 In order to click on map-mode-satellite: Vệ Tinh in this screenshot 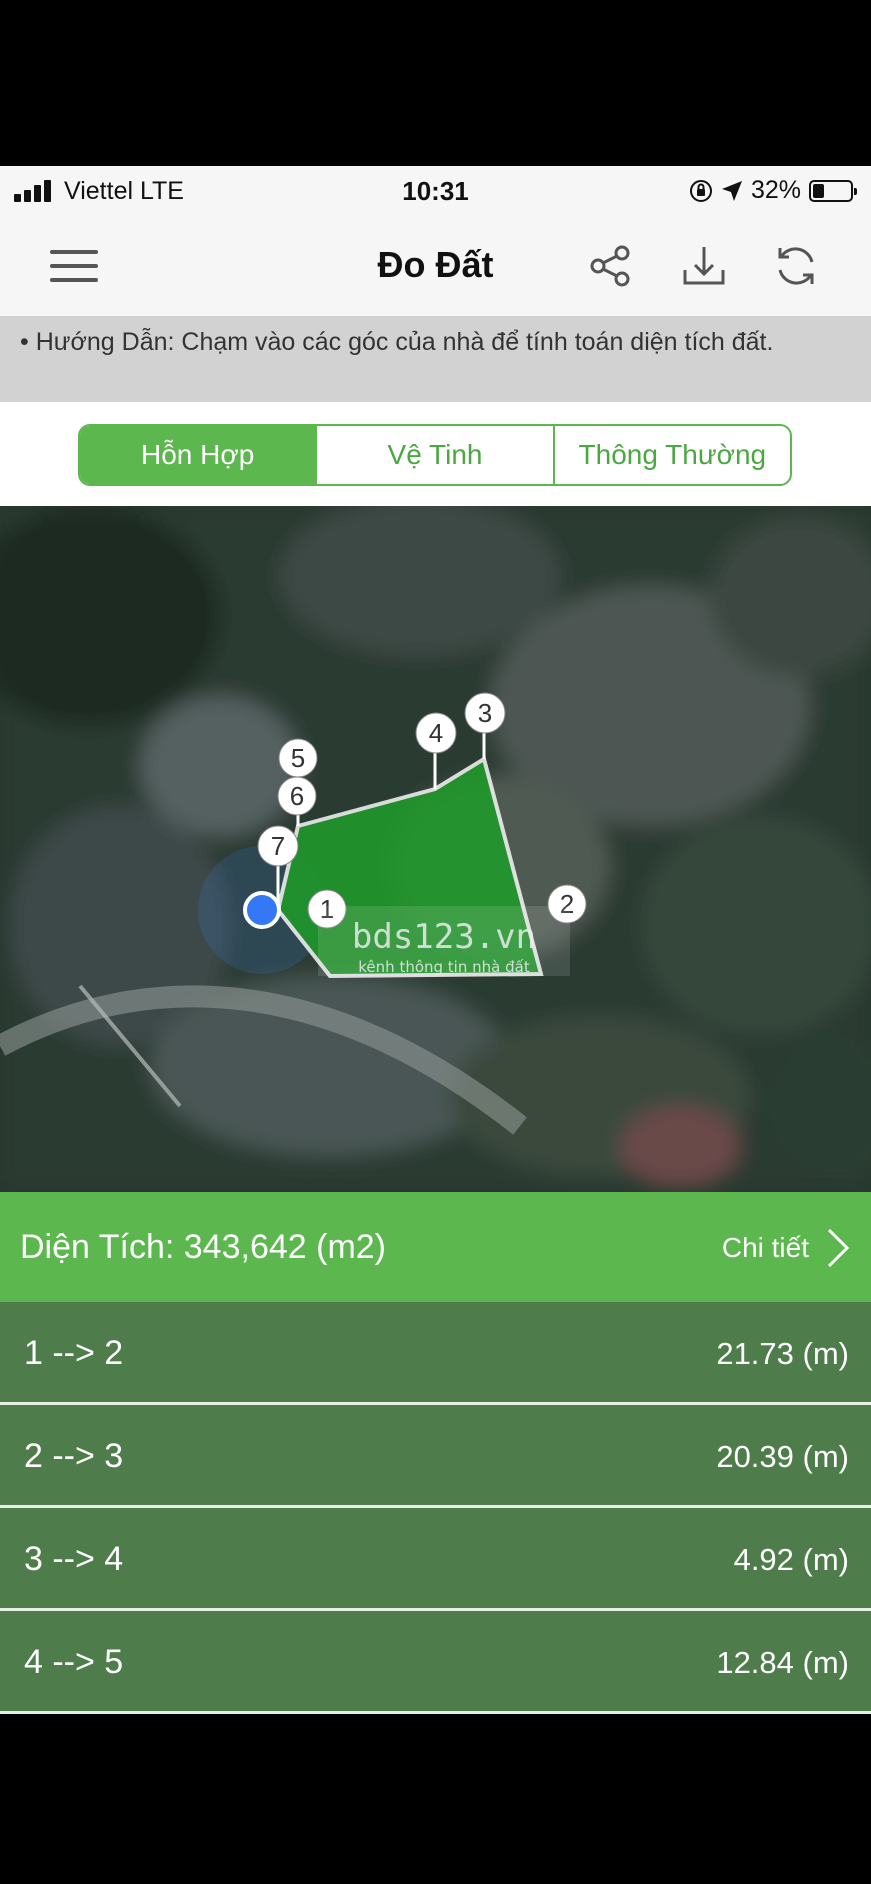, I will do `click(436, 455)`.